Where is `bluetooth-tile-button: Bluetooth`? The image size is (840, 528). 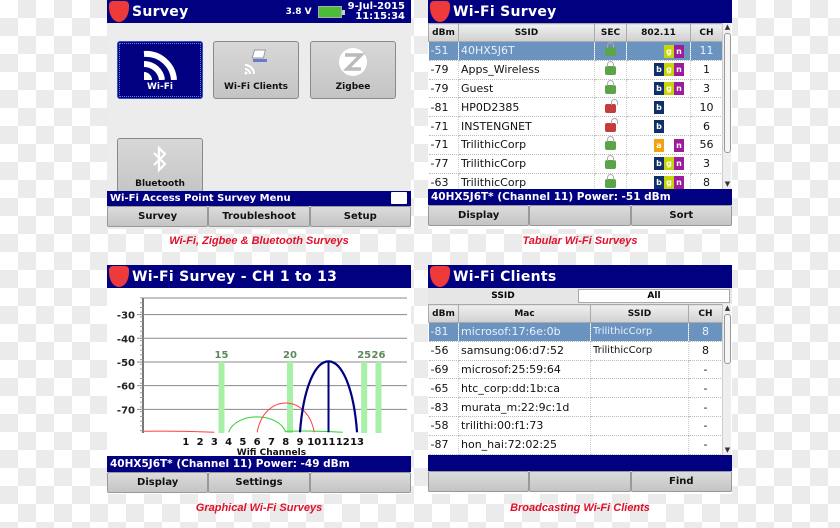
bluetooth-tile-button: Bluetooth is located at coordinates (160, 167).